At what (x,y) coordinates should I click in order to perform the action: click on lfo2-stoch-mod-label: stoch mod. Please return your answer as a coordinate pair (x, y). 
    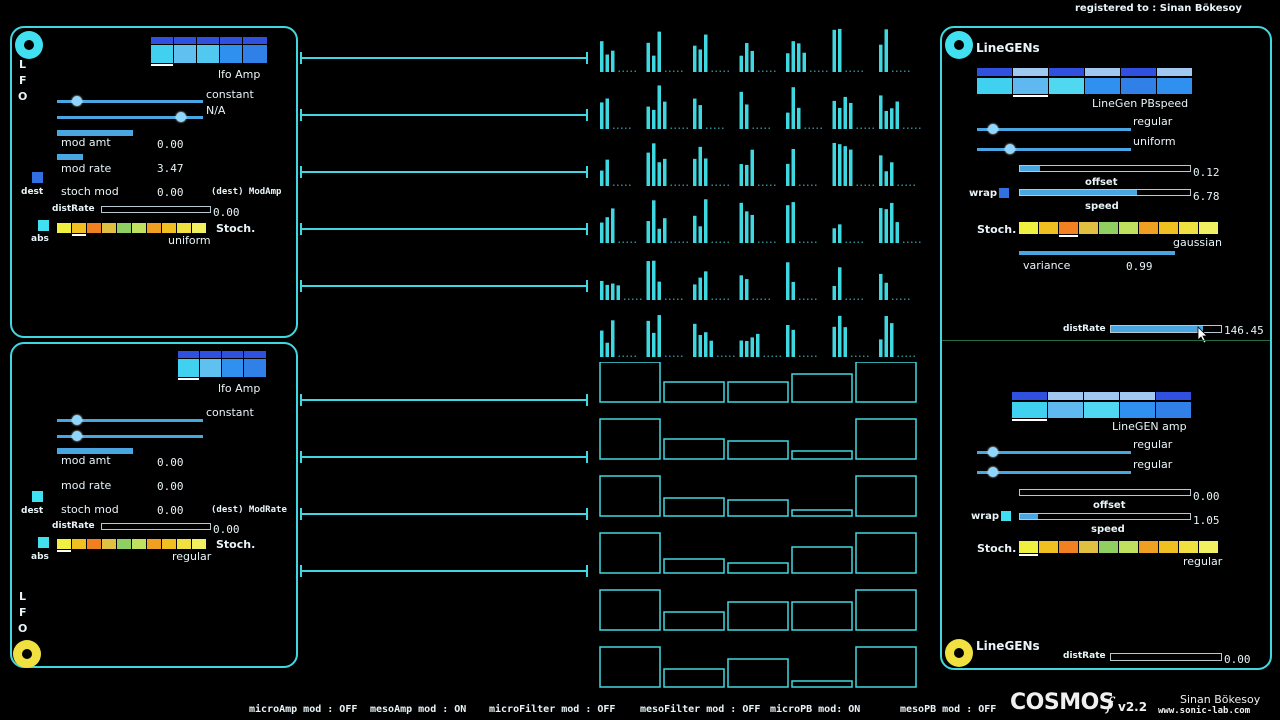
    Looking at the image, I should click on (90, 509).